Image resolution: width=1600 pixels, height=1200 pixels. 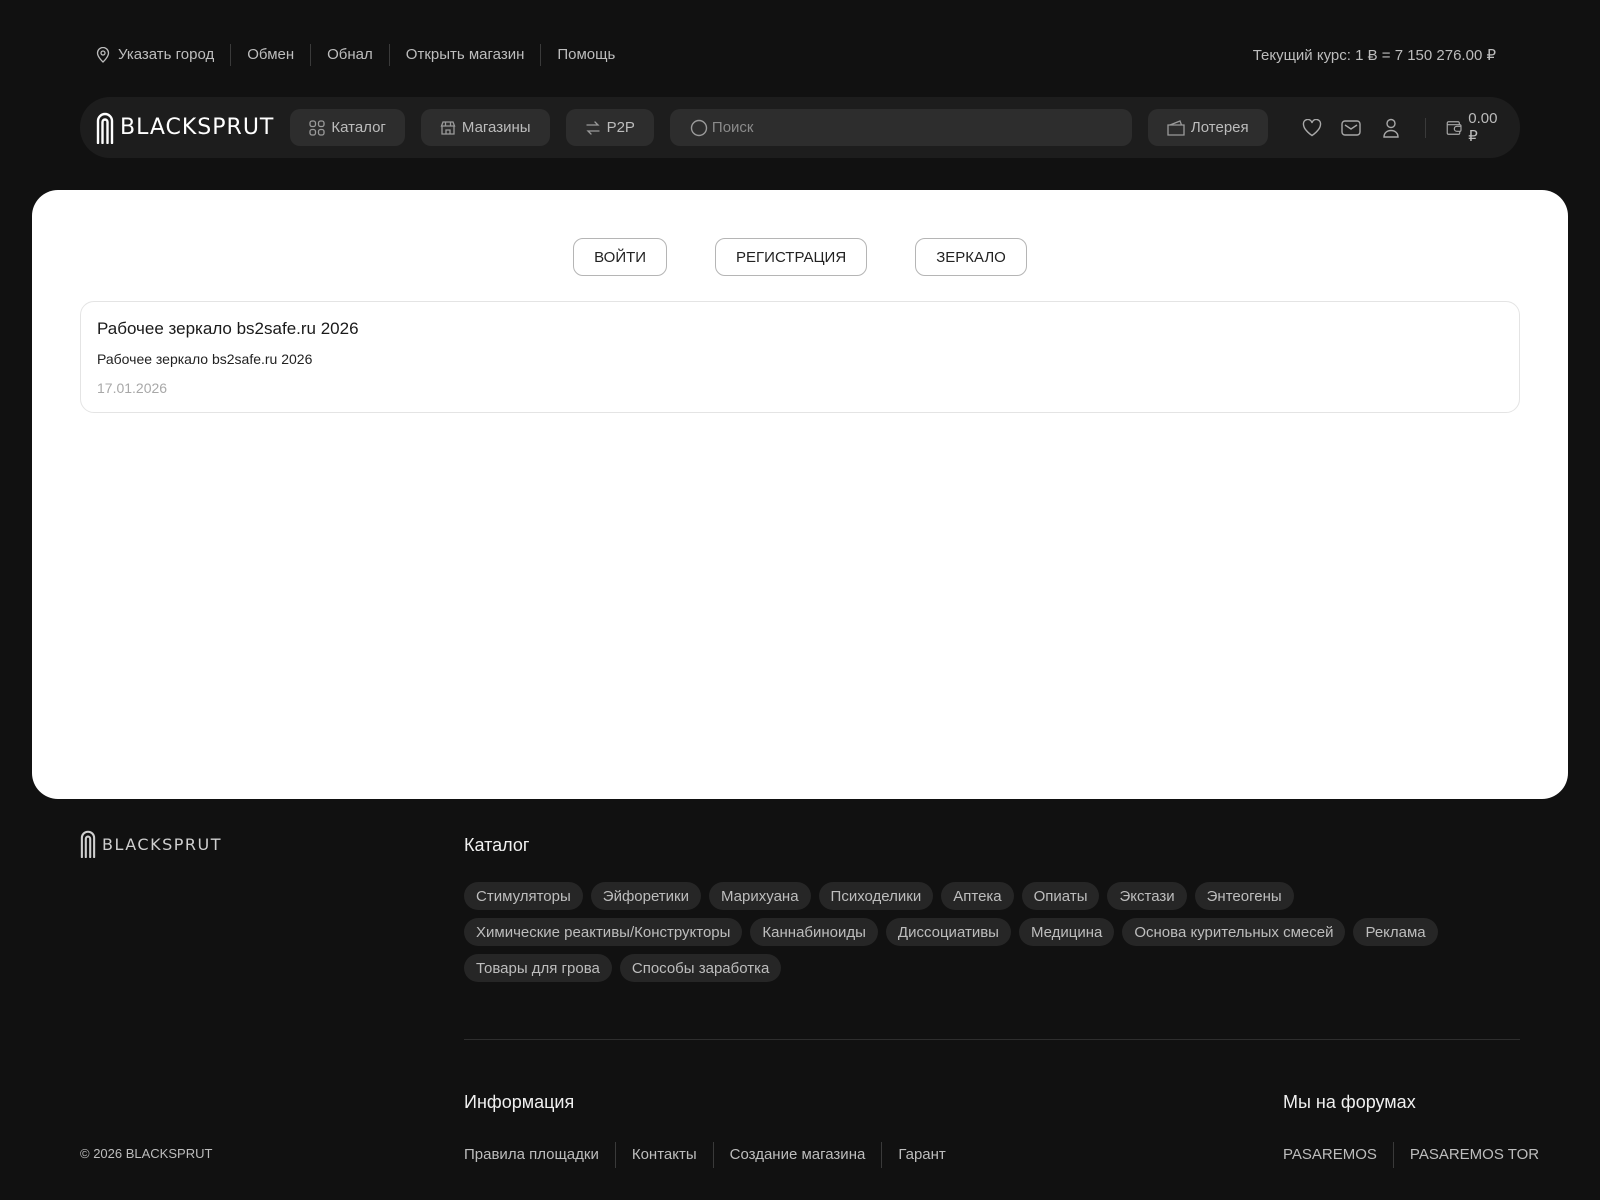 I want to click on news-date: 17.01.2026, so click(x=132, y=388).